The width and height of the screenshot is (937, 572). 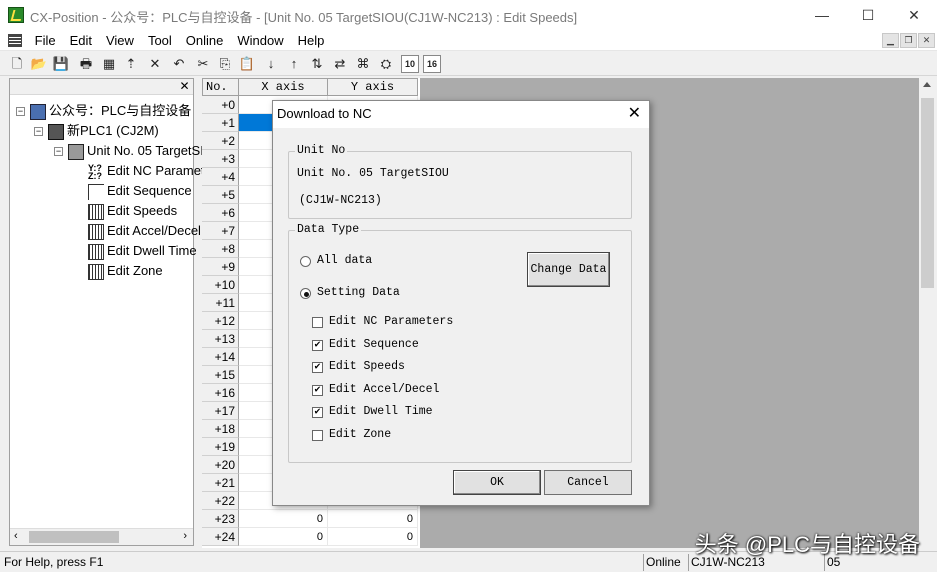 I want to click on menu-file: File, so click(x=45, y=40).